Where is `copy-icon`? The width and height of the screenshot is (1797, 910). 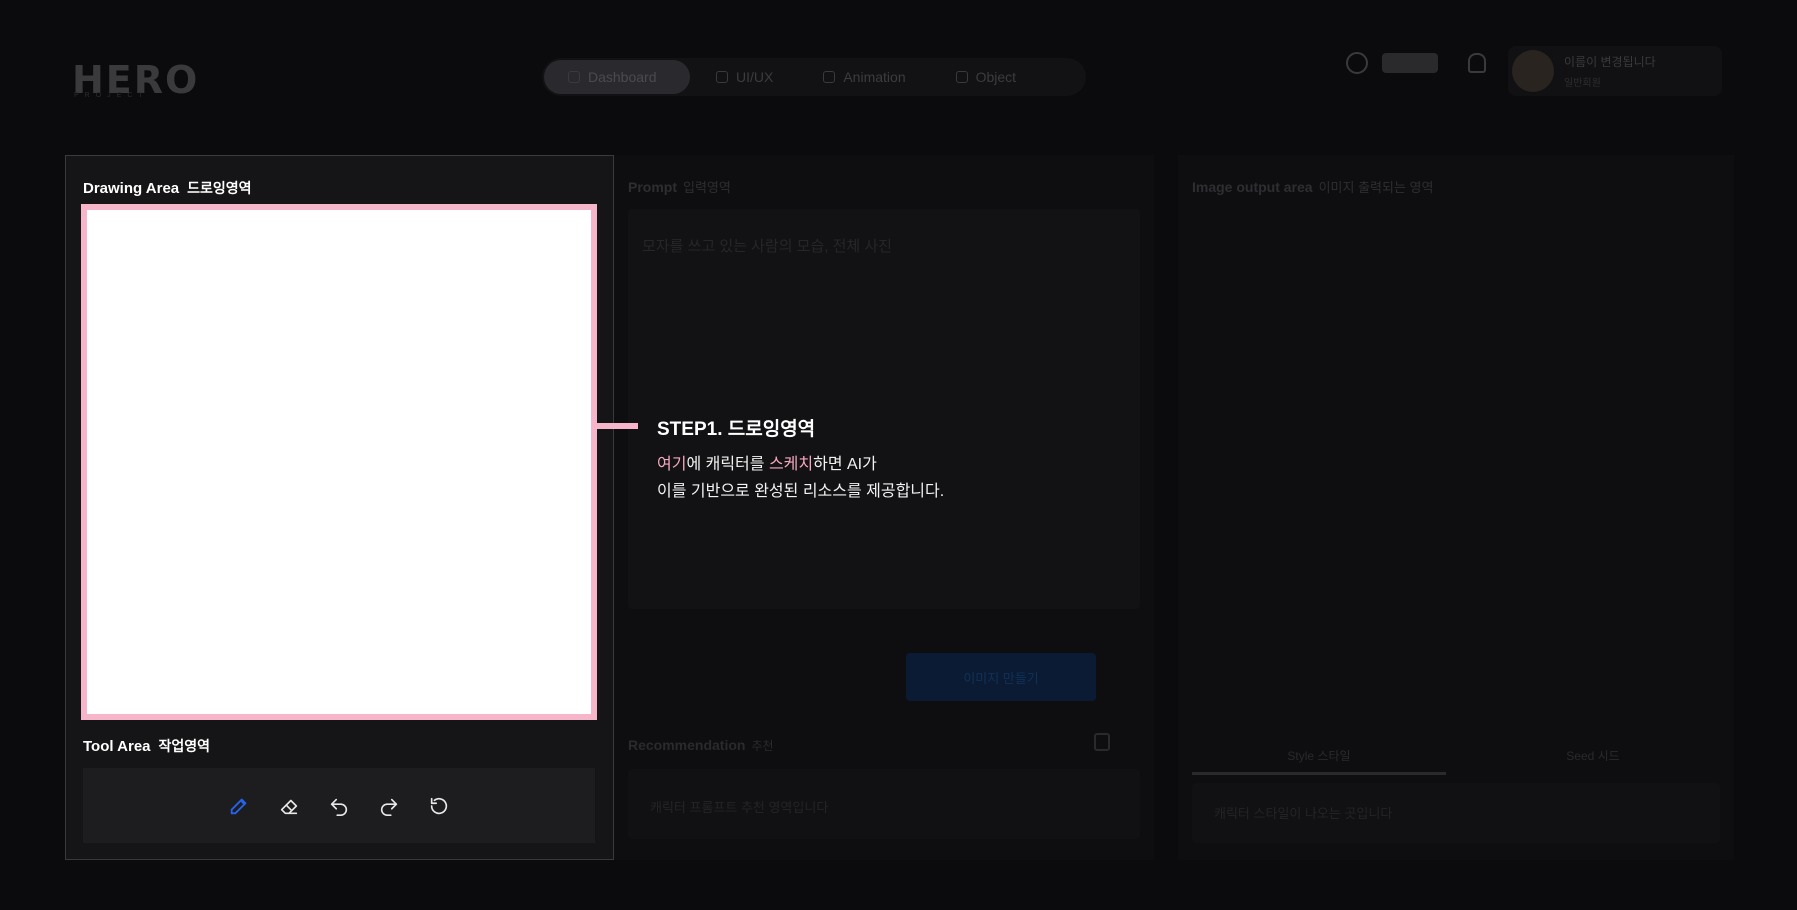 copy-icon is located at coordinates (1102, 742).